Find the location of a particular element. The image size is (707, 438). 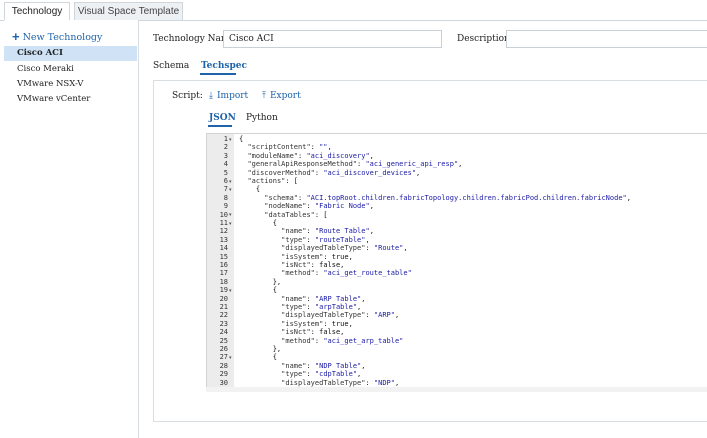

code-line: "type": "arpTable", is located at coordinates (321, 307).